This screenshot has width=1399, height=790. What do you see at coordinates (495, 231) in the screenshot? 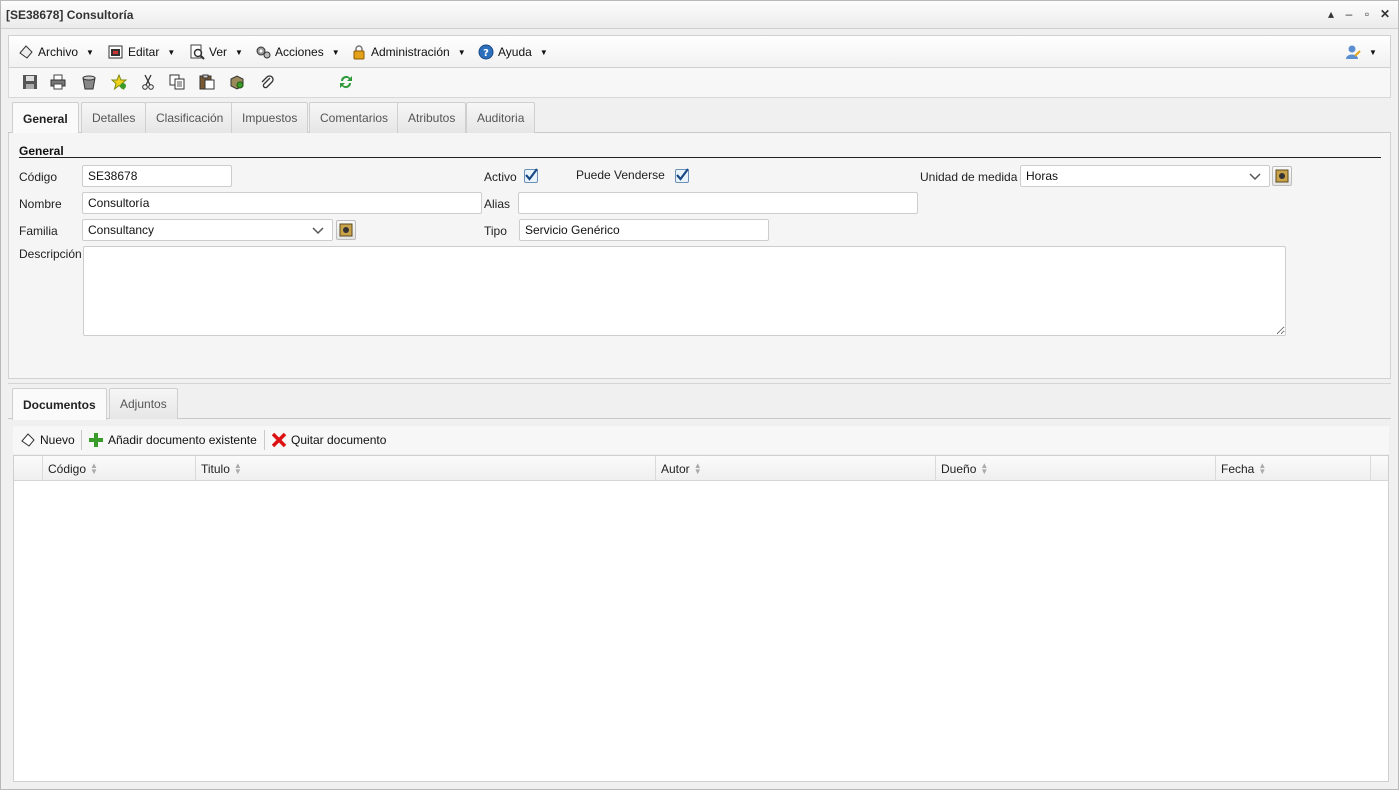
I see `tipo-label: Tipo` at bounding box center [495, 231].